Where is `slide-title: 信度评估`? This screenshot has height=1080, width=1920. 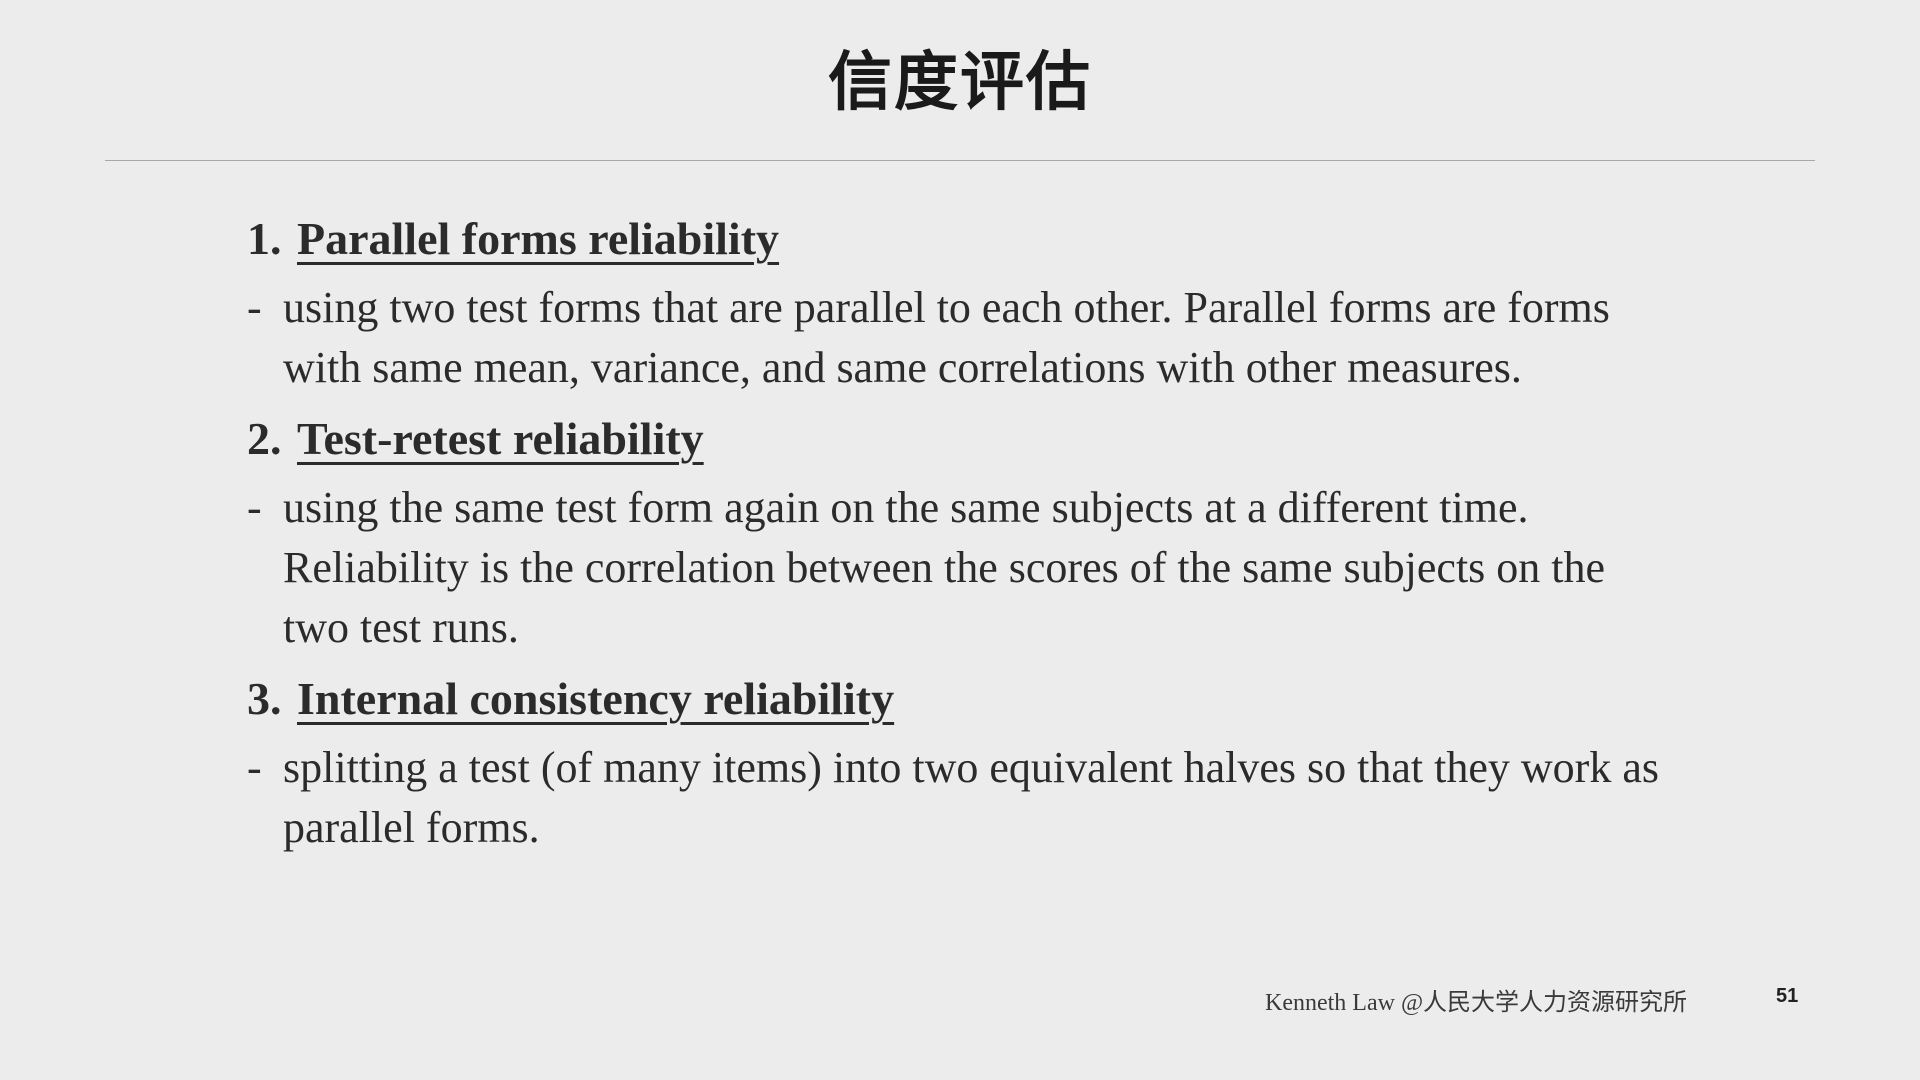
slide-title: 信度评估 is located at coordinates (960, 83).